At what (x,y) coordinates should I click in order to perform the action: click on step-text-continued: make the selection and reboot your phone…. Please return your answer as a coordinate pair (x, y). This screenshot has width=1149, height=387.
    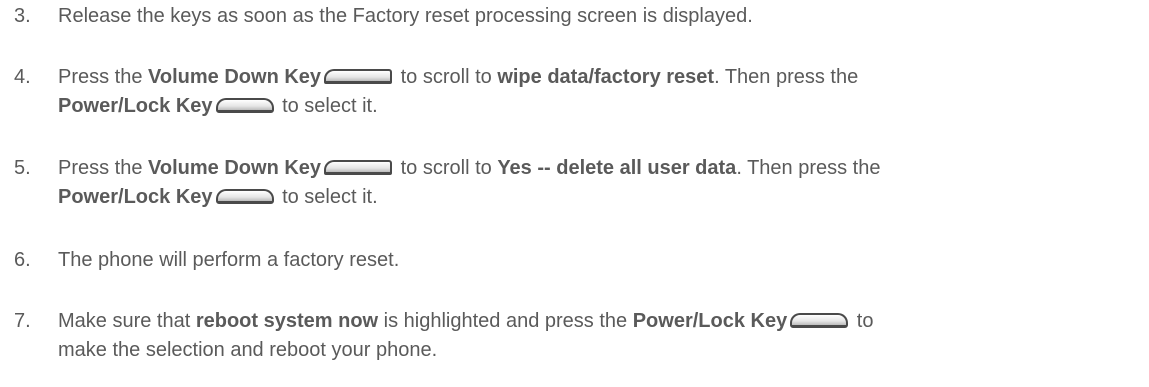
    Looking at the image, I should click on (248, 350).